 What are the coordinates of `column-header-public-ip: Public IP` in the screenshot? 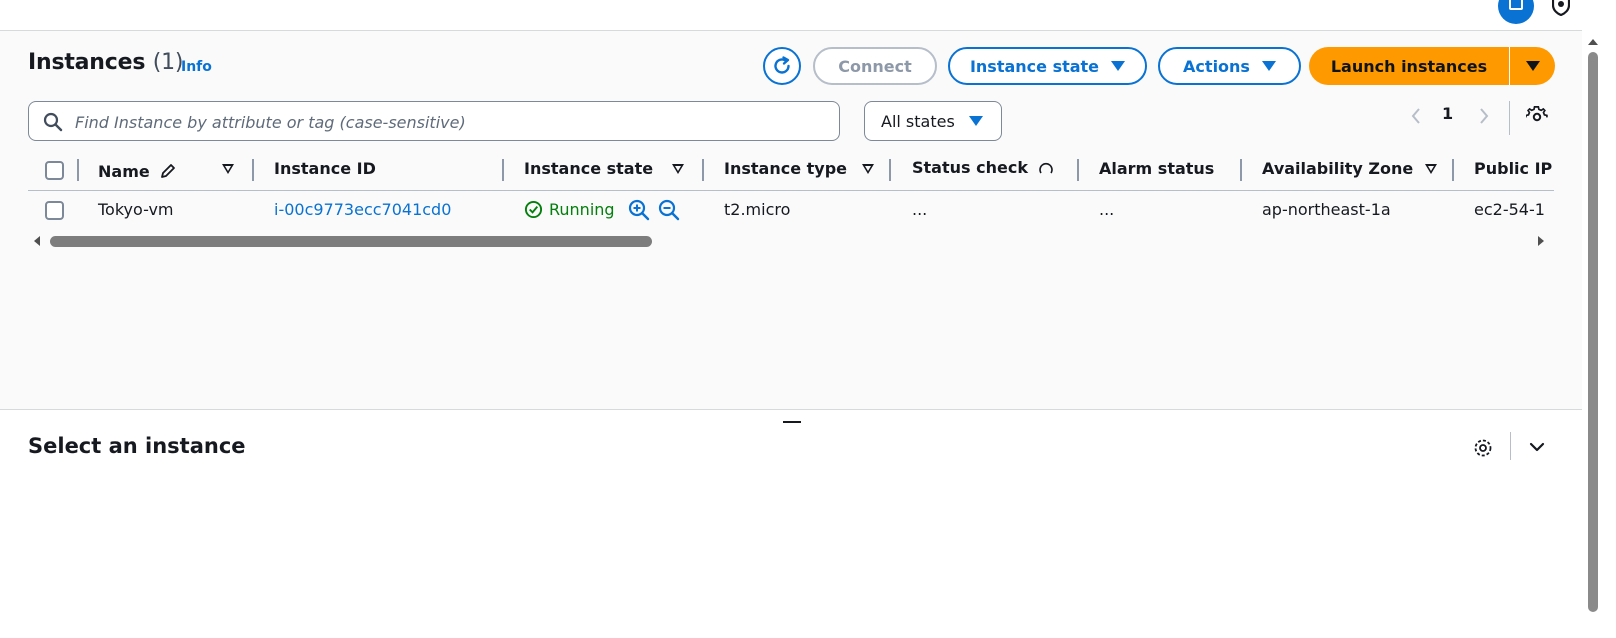 It's located at (1514, 168).